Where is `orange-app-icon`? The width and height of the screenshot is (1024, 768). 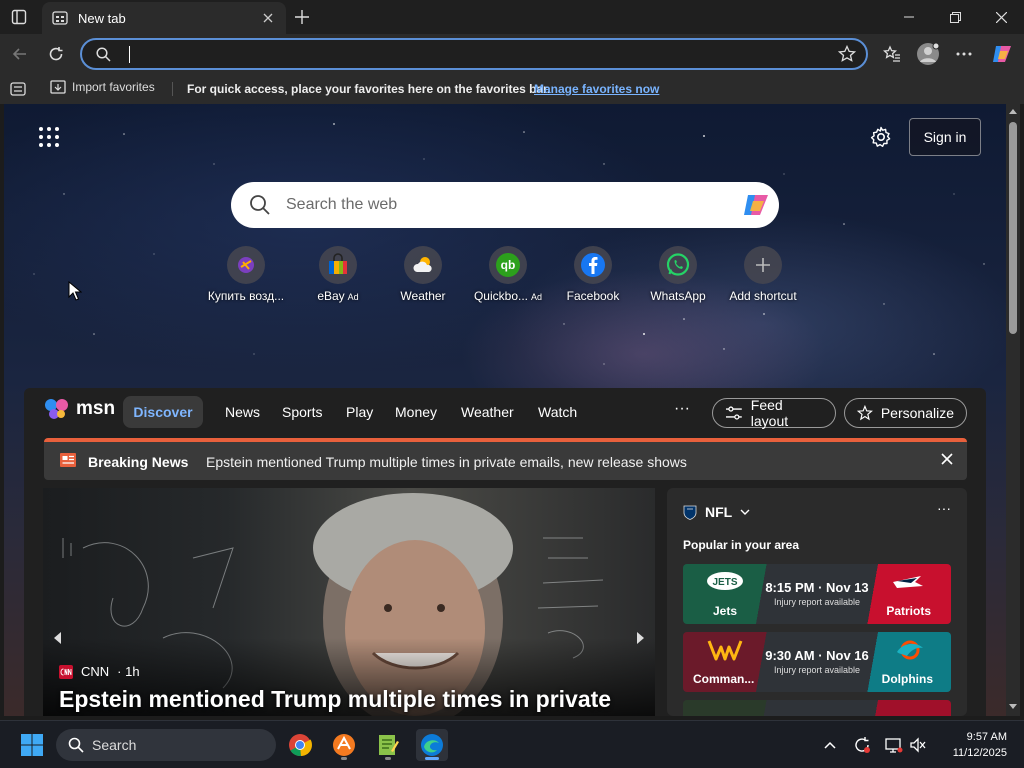 orange-app-icon is located at coordinates (344, 745).